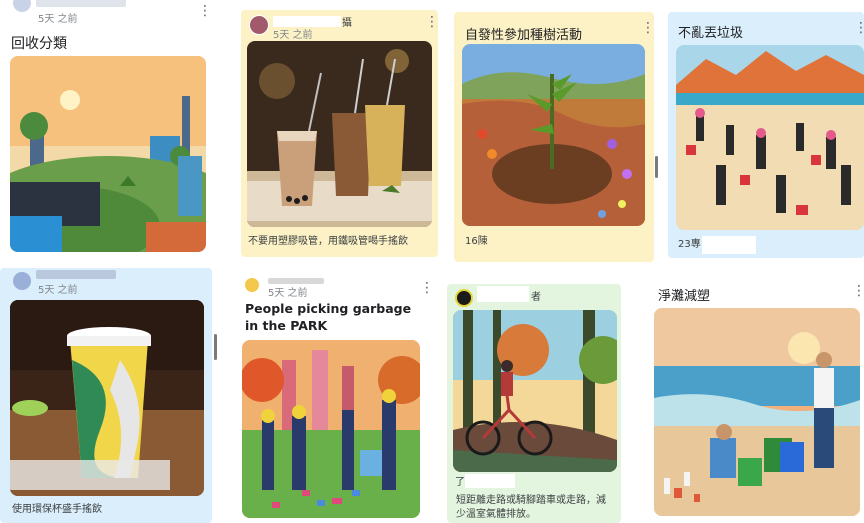 This screenshot has width=864, height=523. I want to click on post-meta-count: 23專, so click(689, 244).